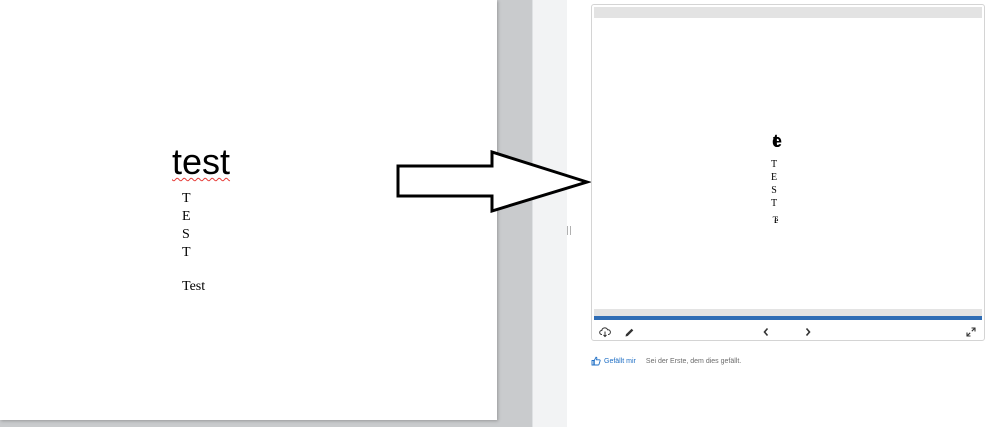  Describe the element at coordinates (788, 332) in the screenshot. I see `viewer-toolbar` at that location.